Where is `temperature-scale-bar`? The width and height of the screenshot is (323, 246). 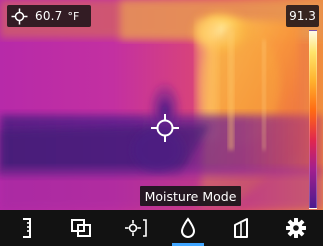
temperature-scale-bar is located at coordinates (313, 119).